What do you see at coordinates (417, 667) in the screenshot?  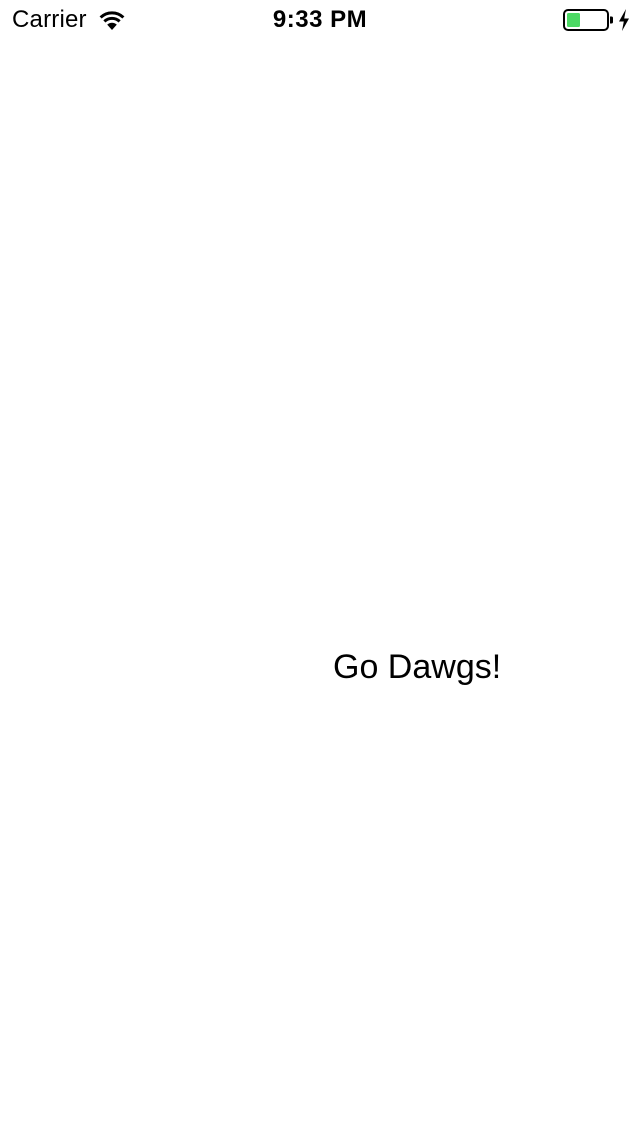 I see `greeting-label: Go Dawgs!` at bounding box center [417, 667].